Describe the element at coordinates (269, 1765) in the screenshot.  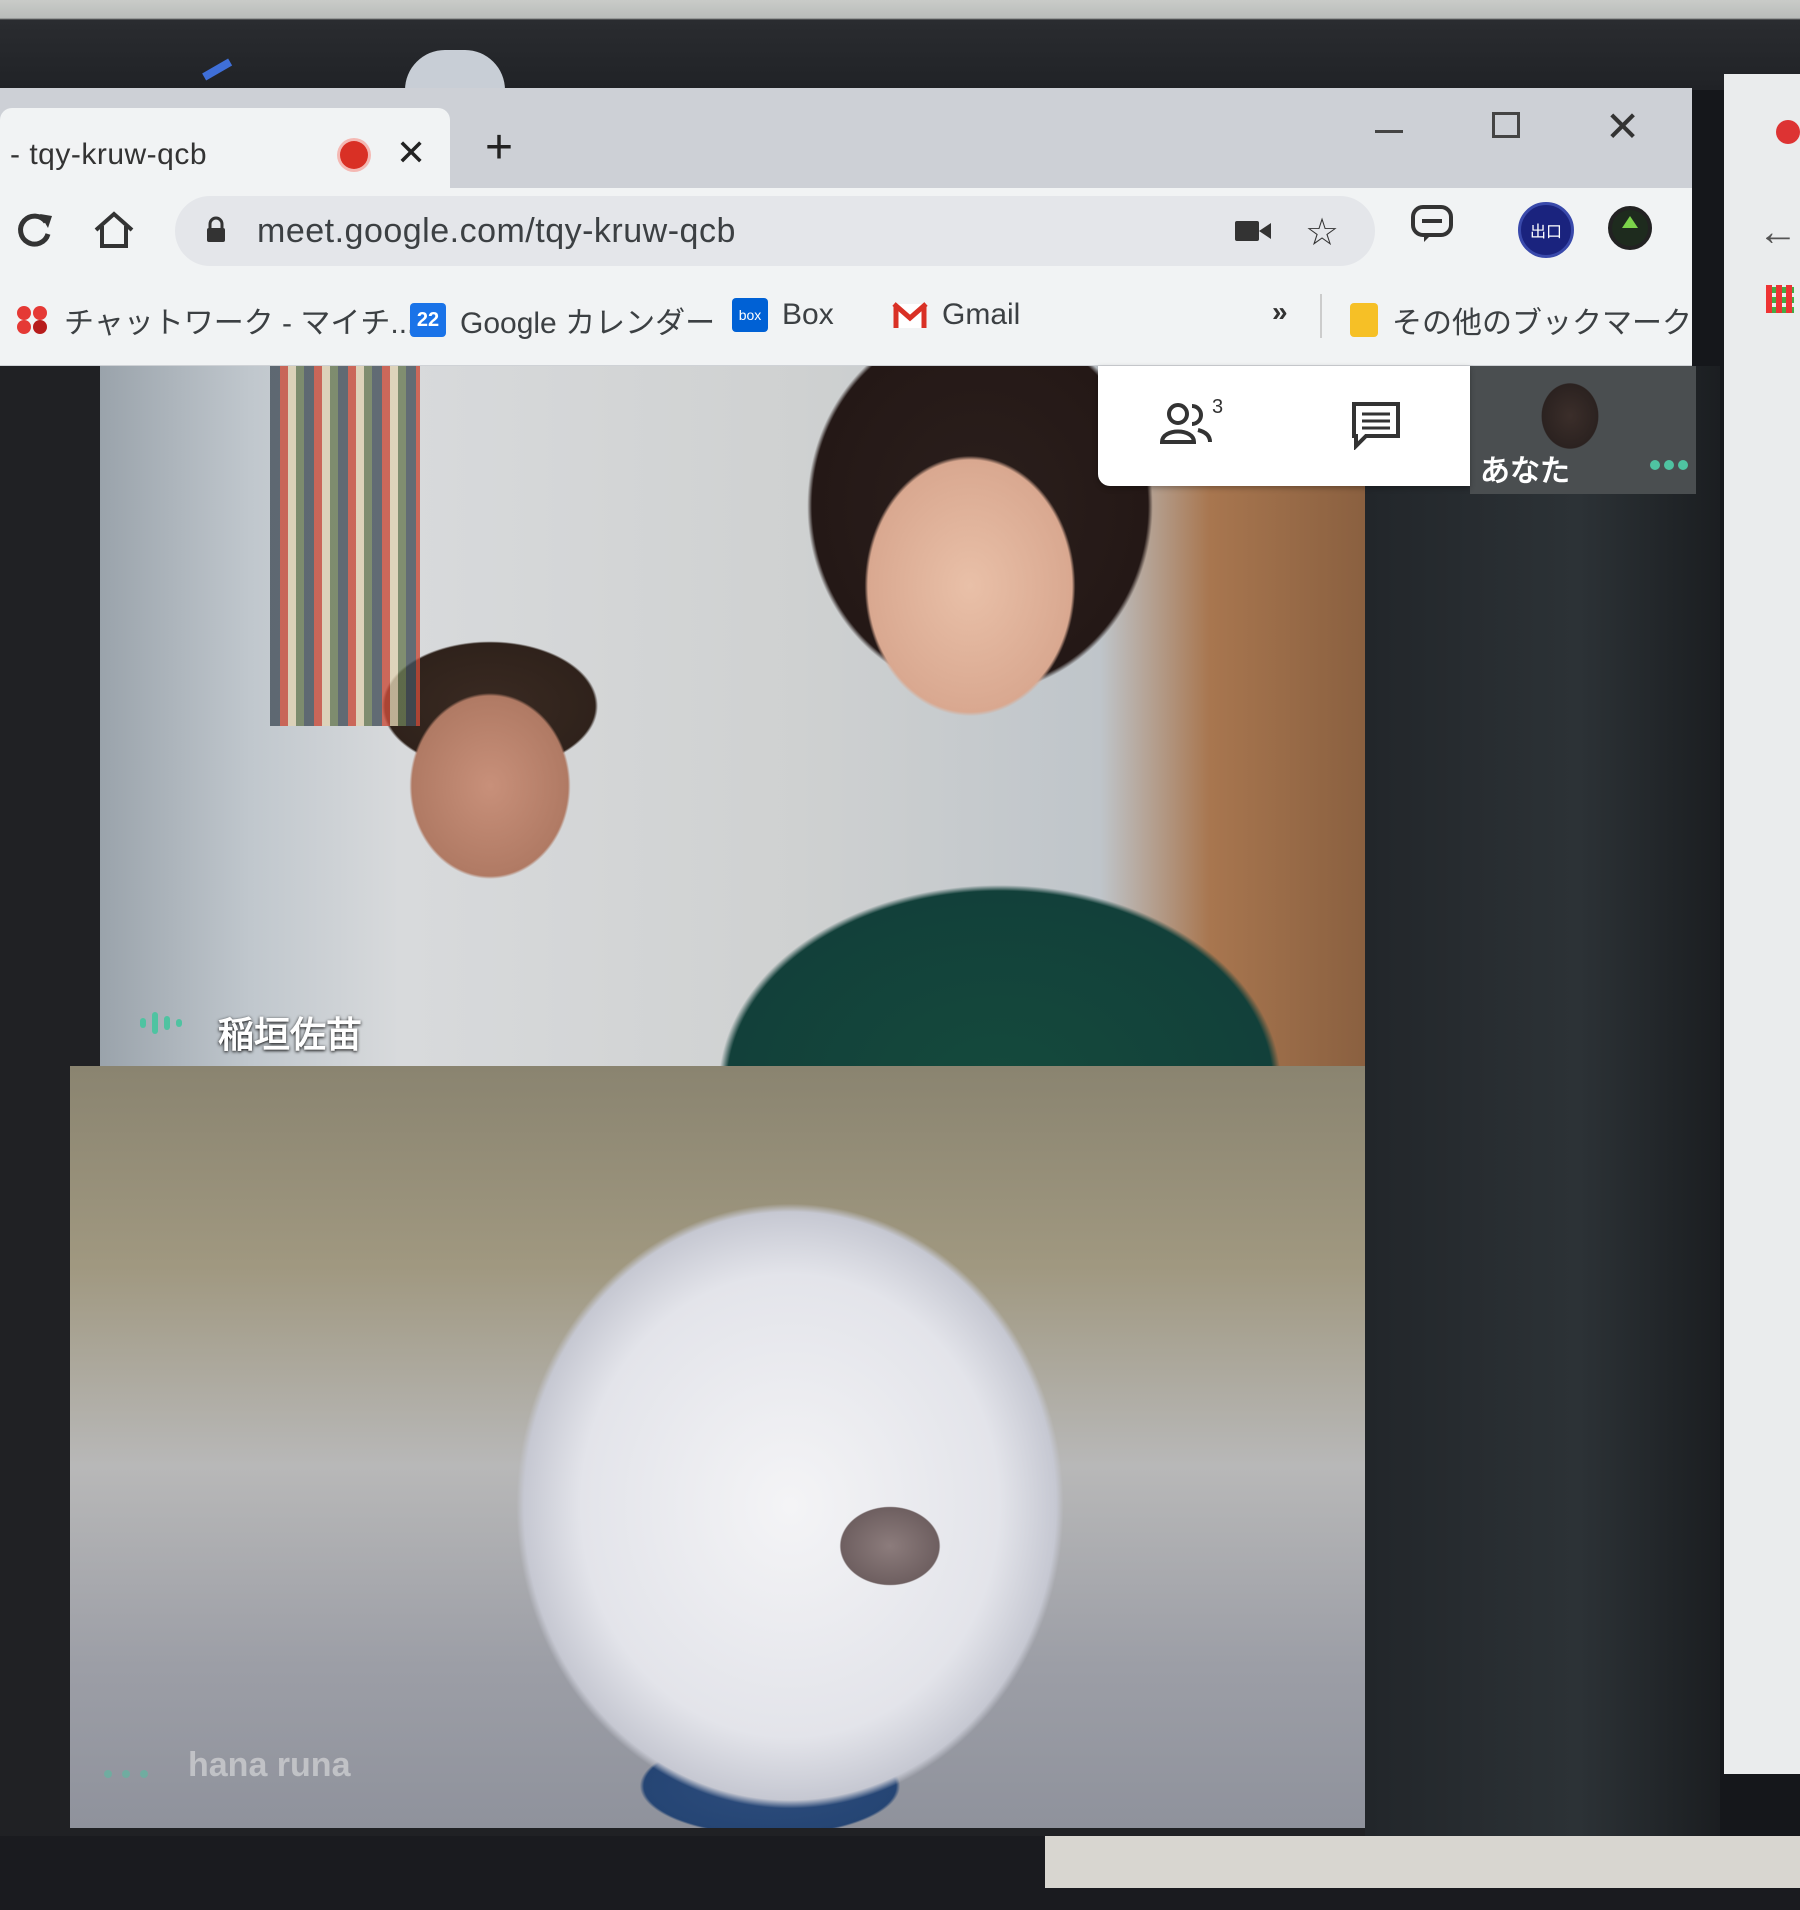
I see `participant-name: hana runa` at that location.